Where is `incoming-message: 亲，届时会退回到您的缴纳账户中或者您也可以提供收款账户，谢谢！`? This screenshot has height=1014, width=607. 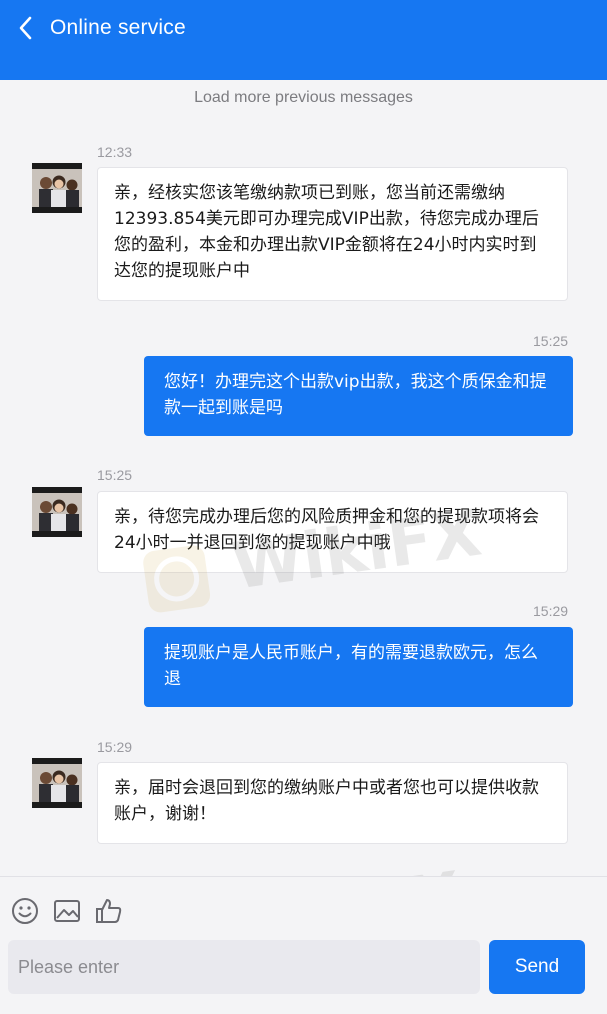
incoming-message: 亲，届时会退回到您的缴纳账户中或者您也可以提供收款账户，谢谢！ is located at coordinates (332, 803).